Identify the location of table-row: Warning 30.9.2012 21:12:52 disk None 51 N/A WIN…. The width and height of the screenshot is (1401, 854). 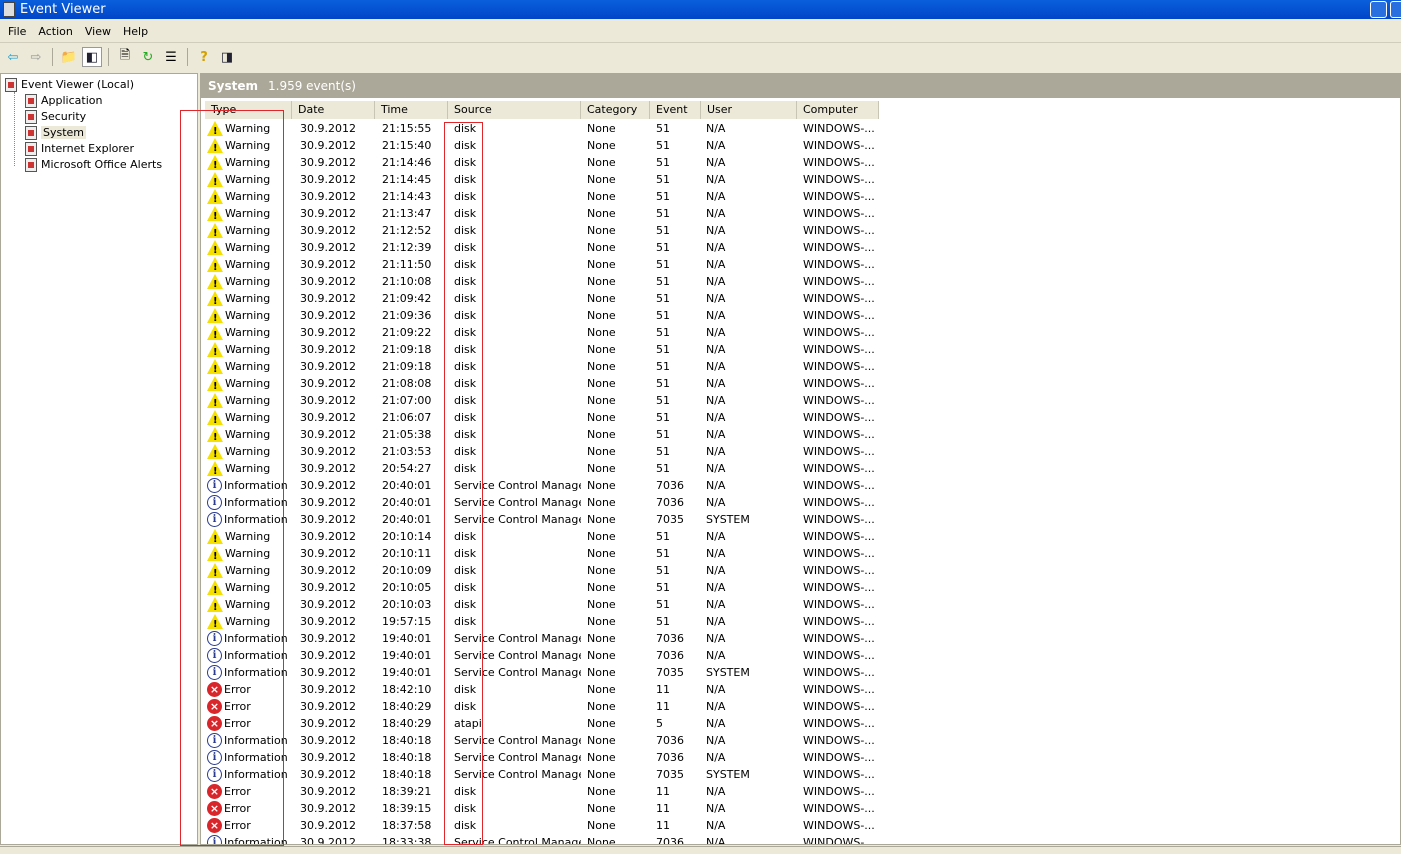
(542, 230).